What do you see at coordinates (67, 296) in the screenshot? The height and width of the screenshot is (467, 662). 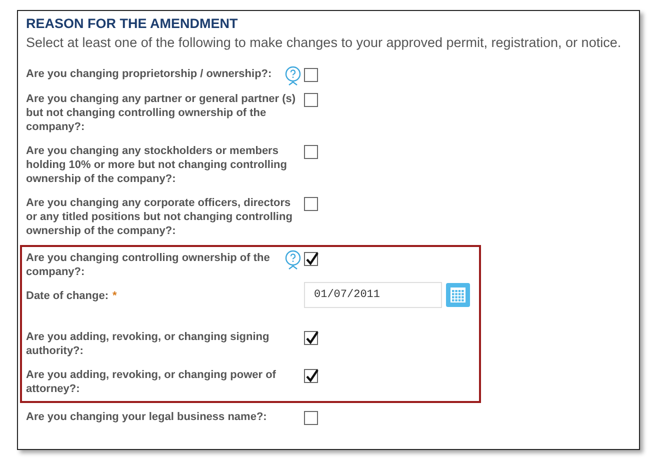 I see `question-label: Date of change:` at bounding box center [67, 296].